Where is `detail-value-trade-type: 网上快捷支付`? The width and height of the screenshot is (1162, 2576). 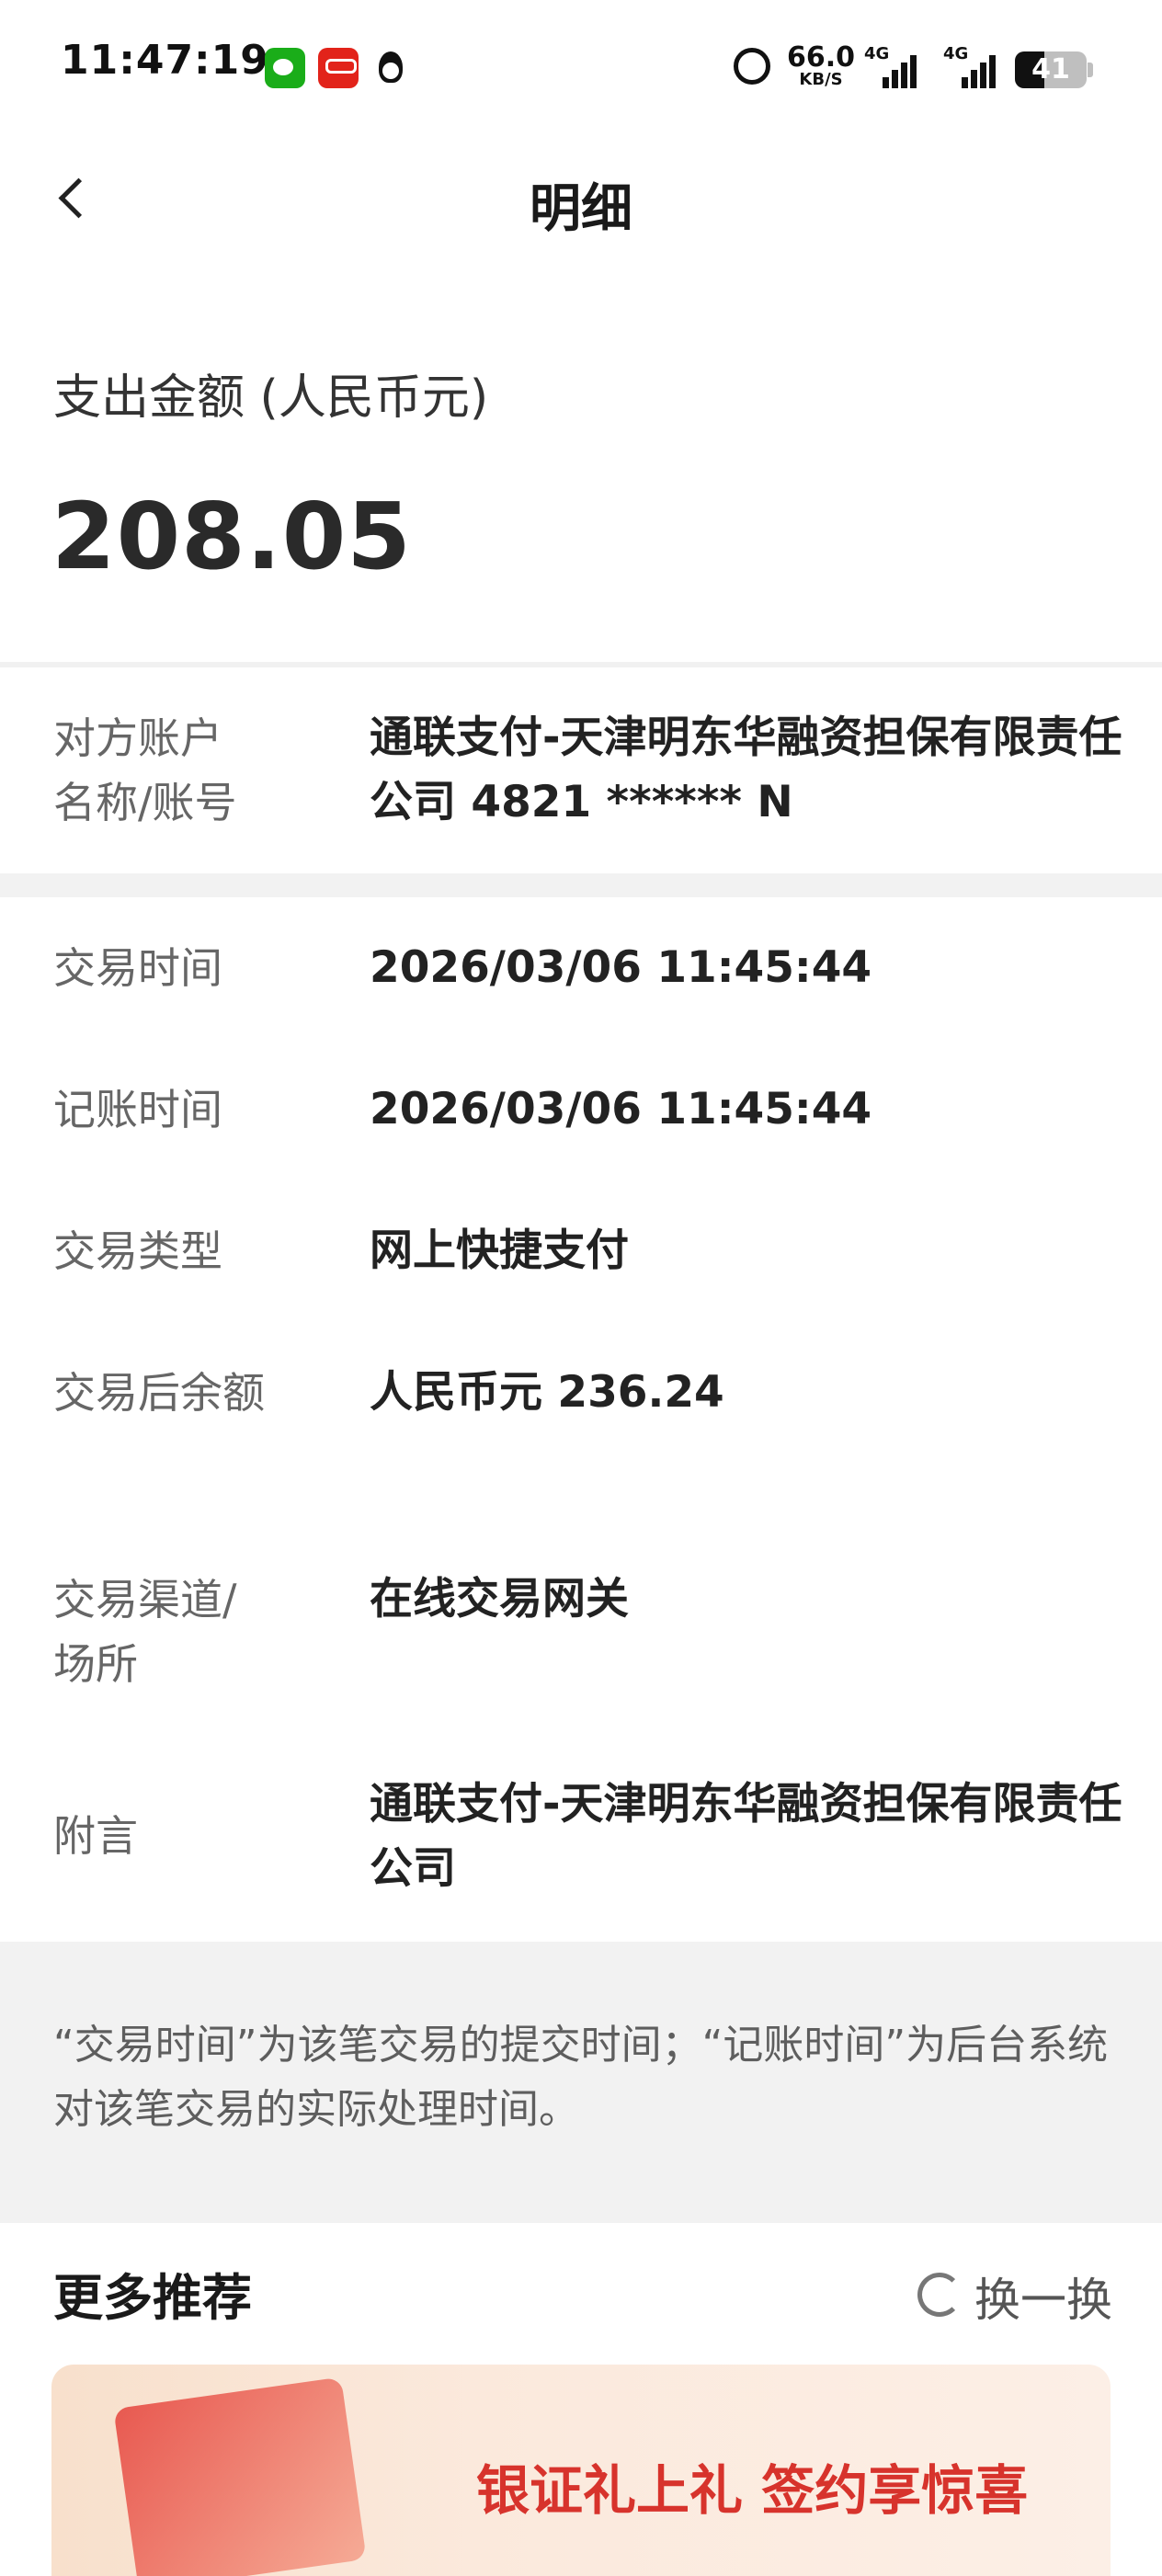 detail-value-trade-type: 网上快捷支付 is located at coordinates (500, 1250).